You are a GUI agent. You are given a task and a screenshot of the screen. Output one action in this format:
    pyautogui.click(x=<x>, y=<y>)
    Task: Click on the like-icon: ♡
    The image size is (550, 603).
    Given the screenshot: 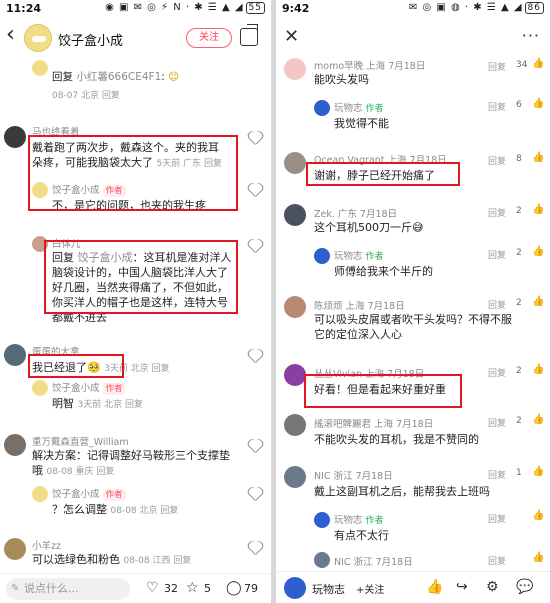 What is the action you would take?
    pyautogui.click(x=152, y=588)
    